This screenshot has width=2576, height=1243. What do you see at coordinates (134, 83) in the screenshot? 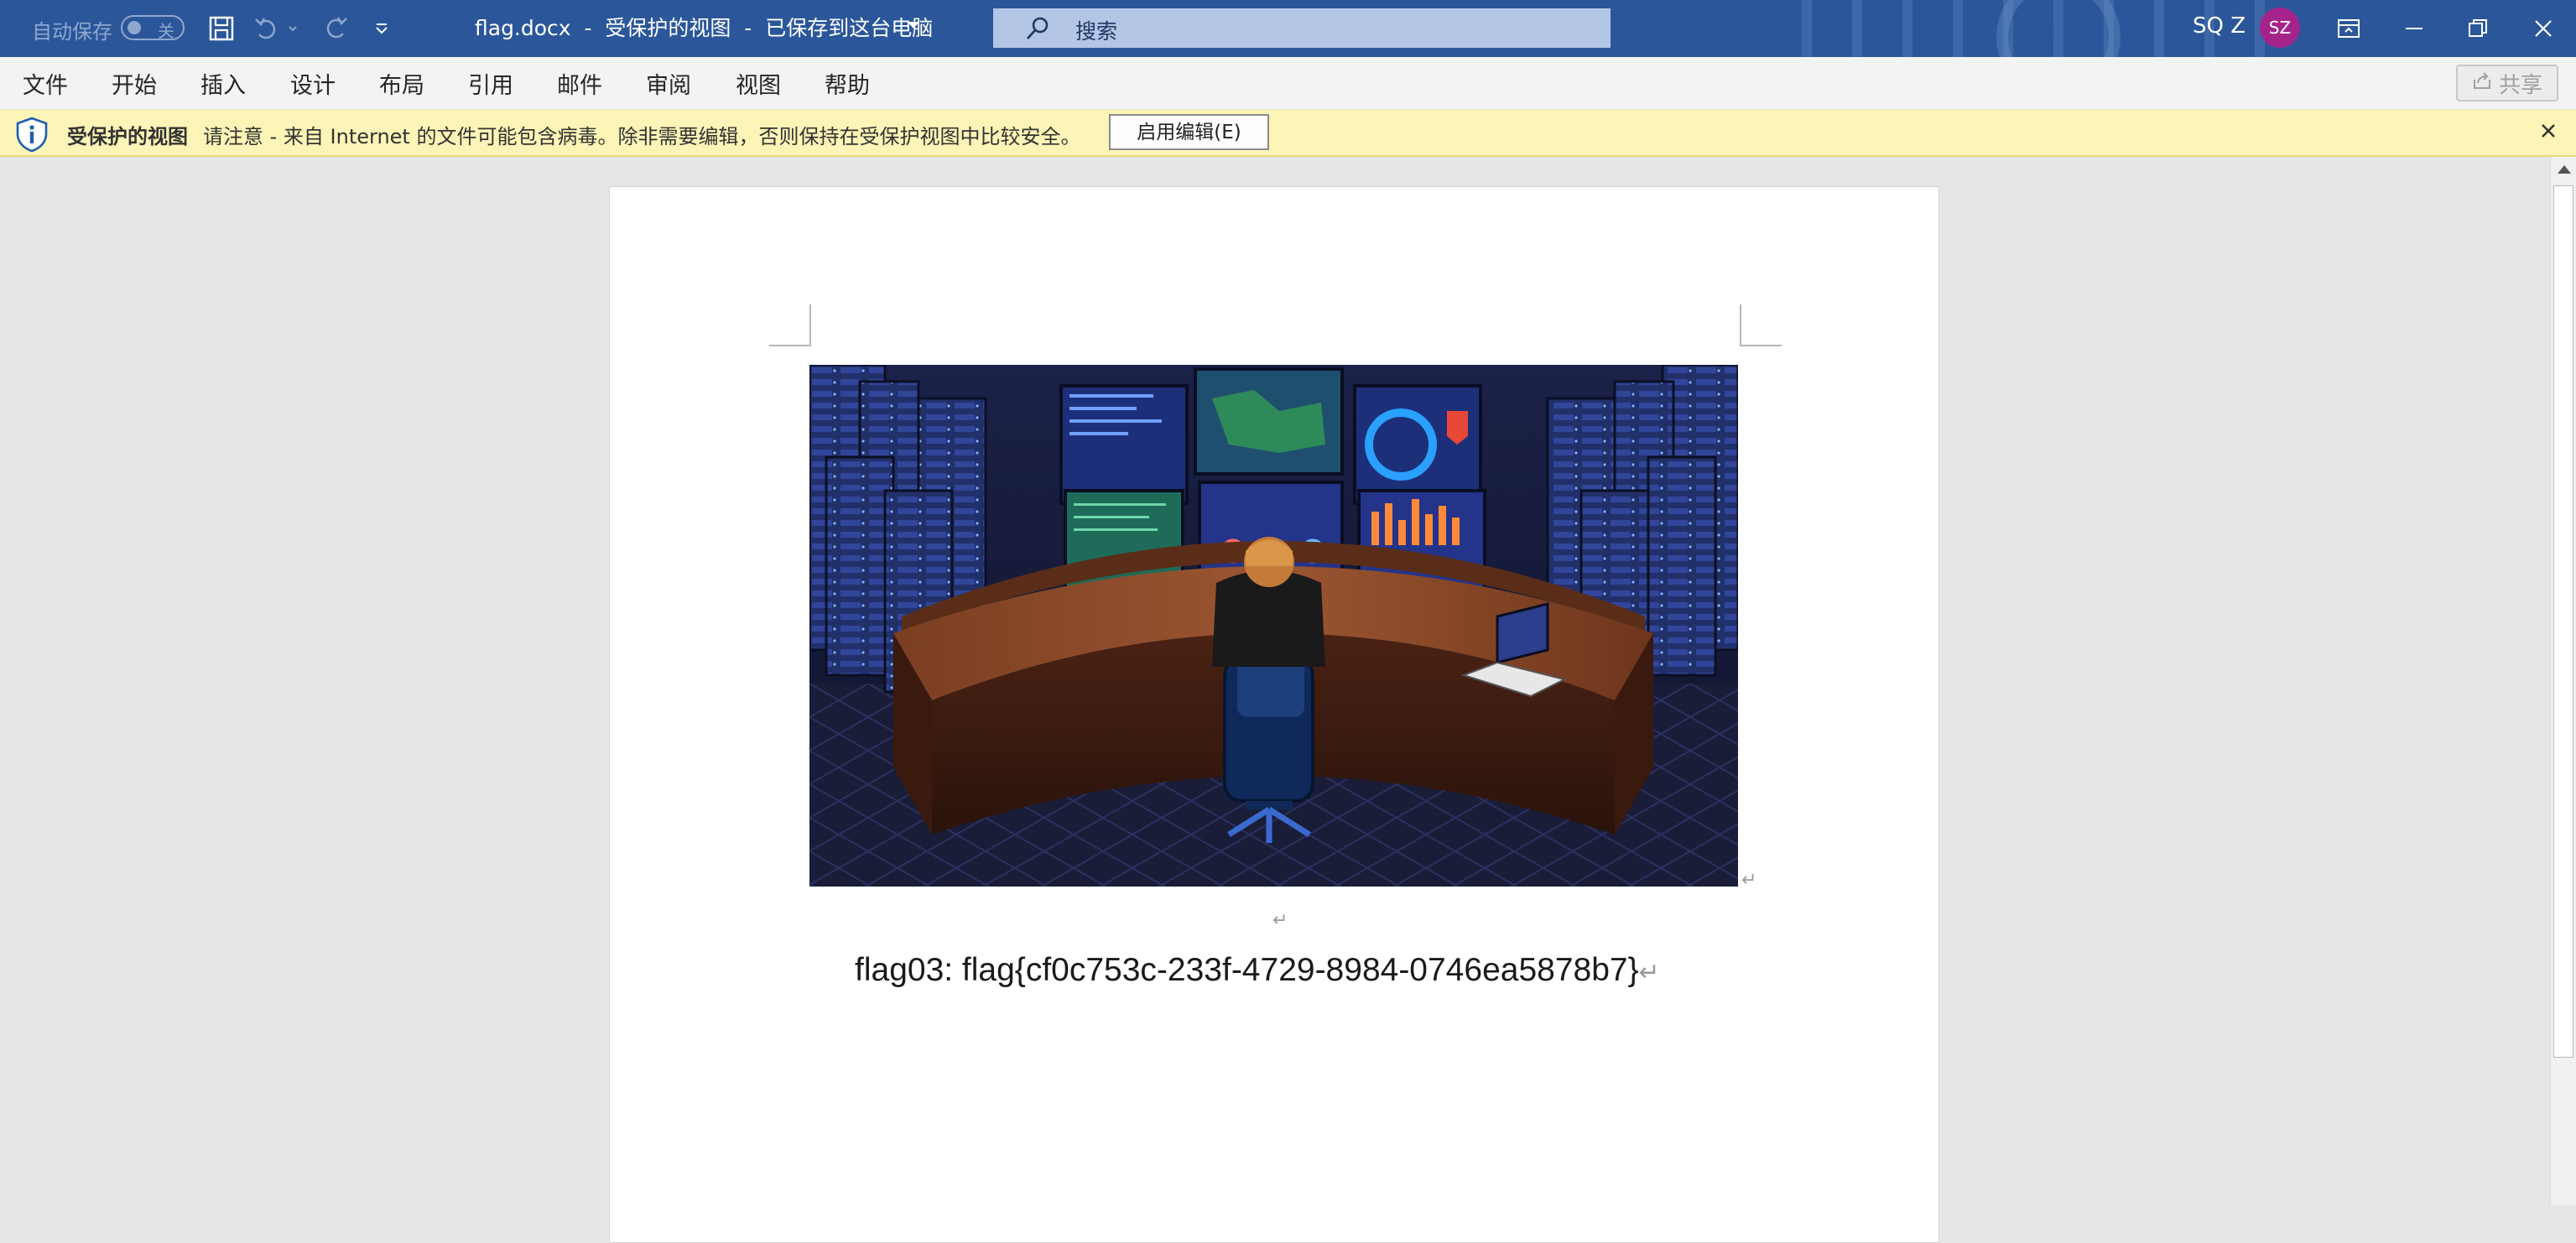
I see `tab-home: 开始` at bounding box center [134, 83].